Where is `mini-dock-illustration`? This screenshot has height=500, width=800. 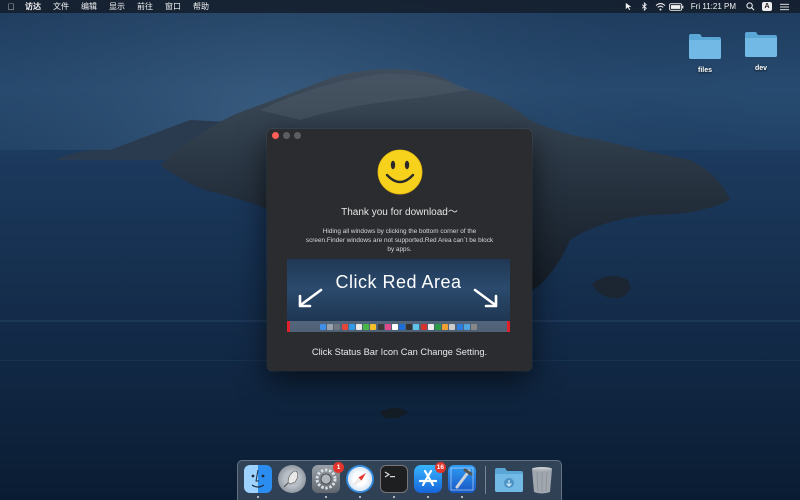
mini-dock-illustration is located at coordinates (398, 326).